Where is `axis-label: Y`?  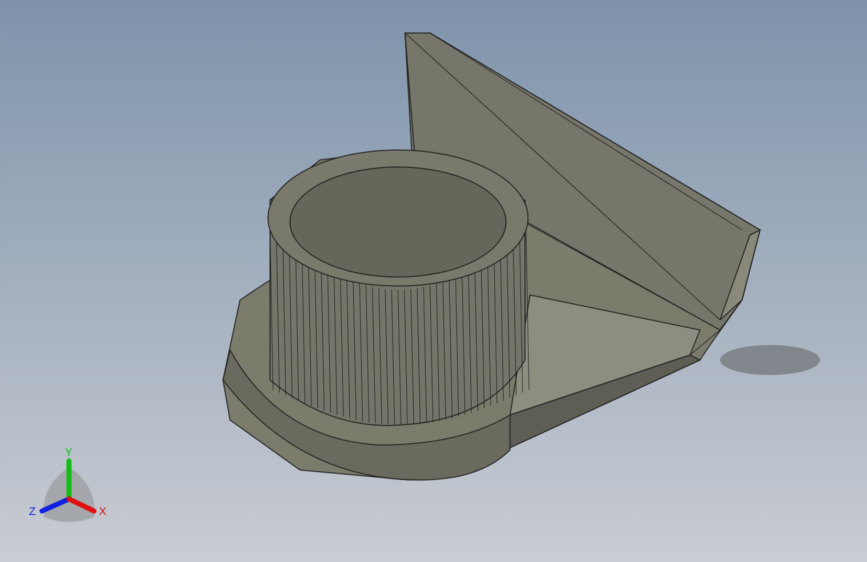
axis-label: Y is located at coordinates (68, 453).